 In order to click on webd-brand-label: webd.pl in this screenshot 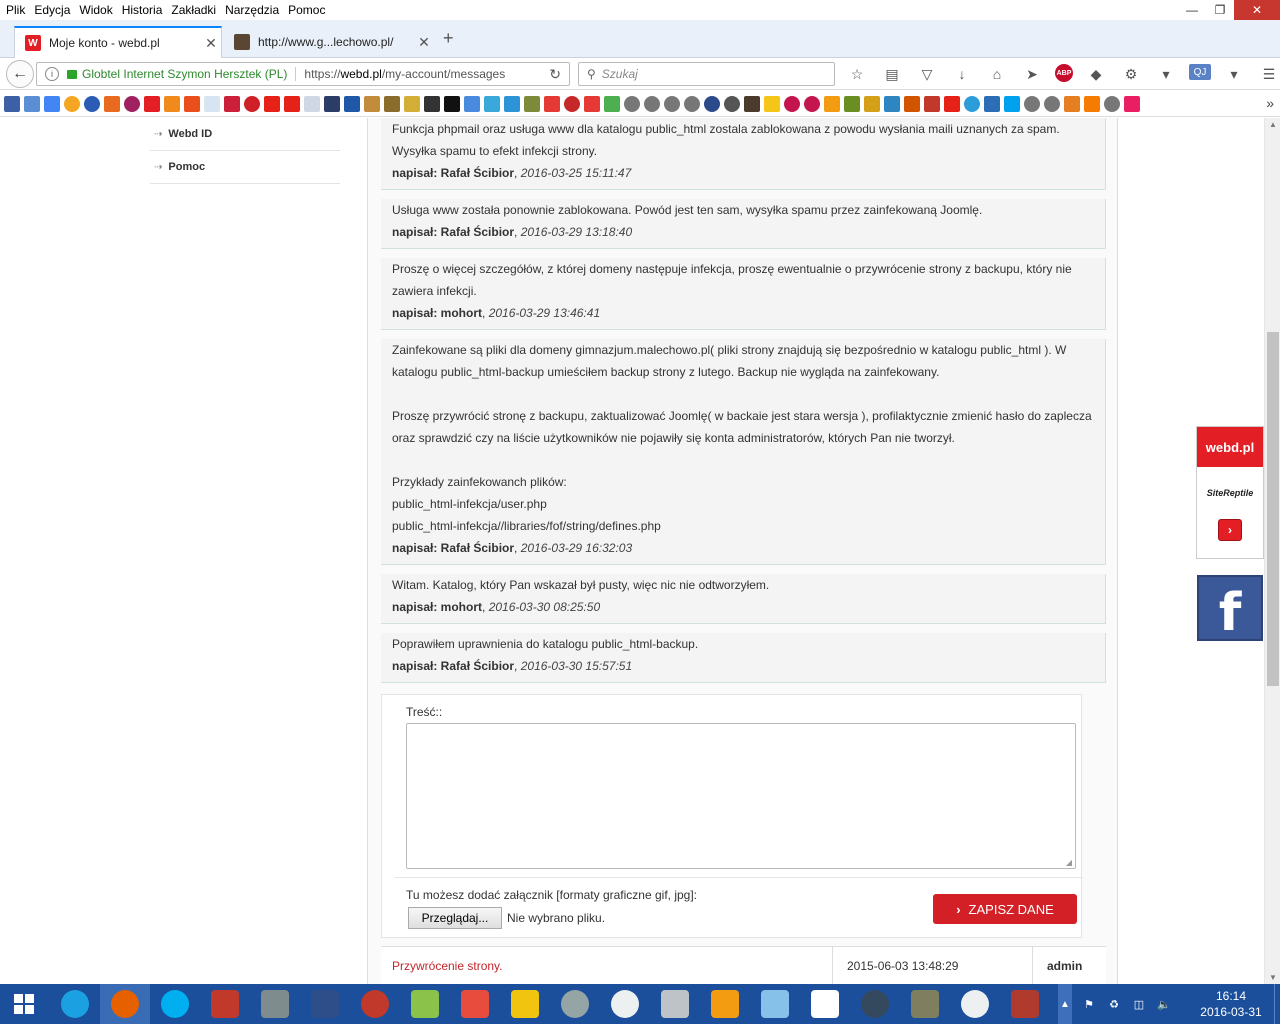, I will do `click(1230, 447)`.